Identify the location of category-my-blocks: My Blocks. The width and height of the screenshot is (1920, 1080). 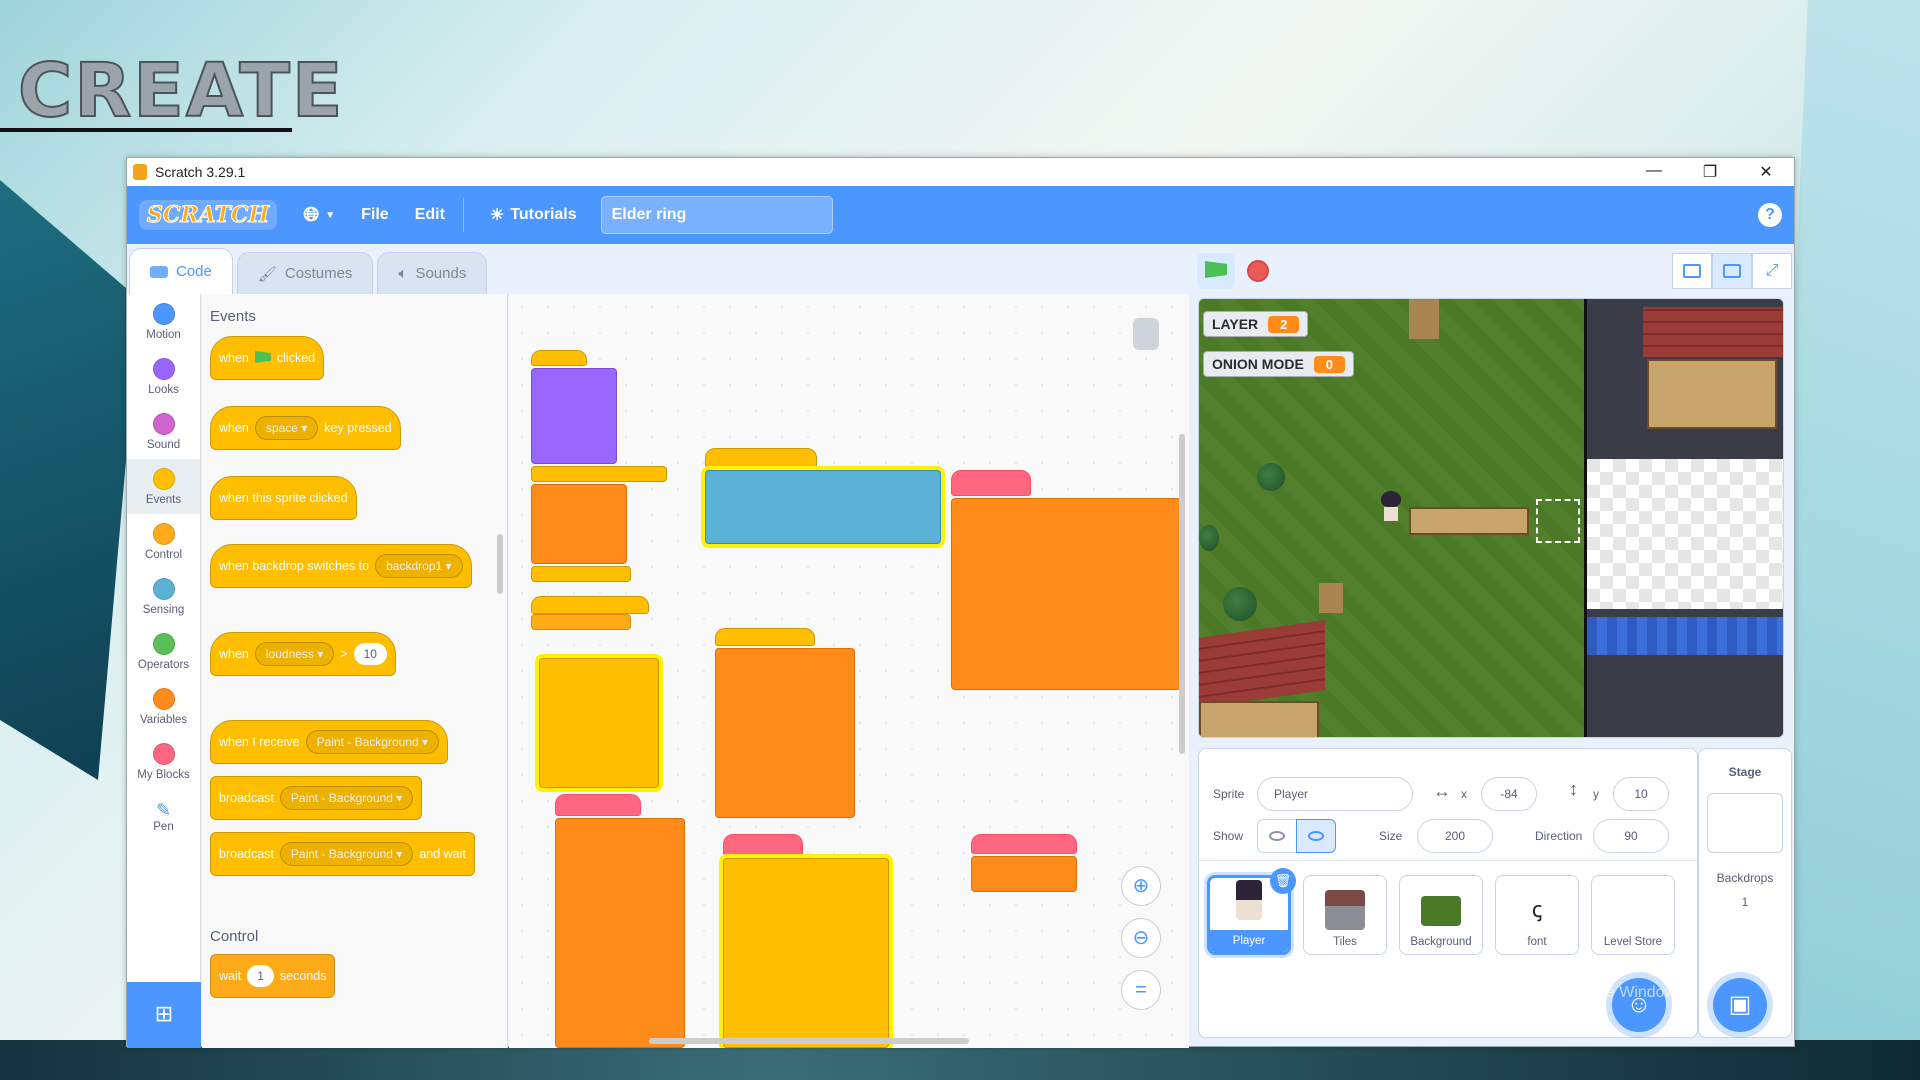
(163, 761).